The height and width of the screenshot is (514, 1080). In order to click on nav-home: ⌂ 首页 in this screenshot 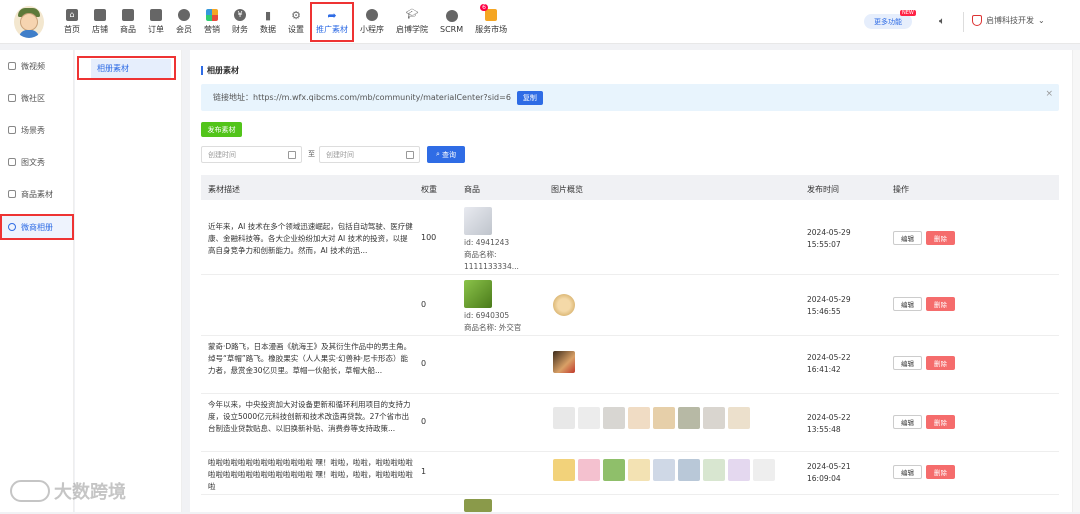, I will do `click(72, 22)`.